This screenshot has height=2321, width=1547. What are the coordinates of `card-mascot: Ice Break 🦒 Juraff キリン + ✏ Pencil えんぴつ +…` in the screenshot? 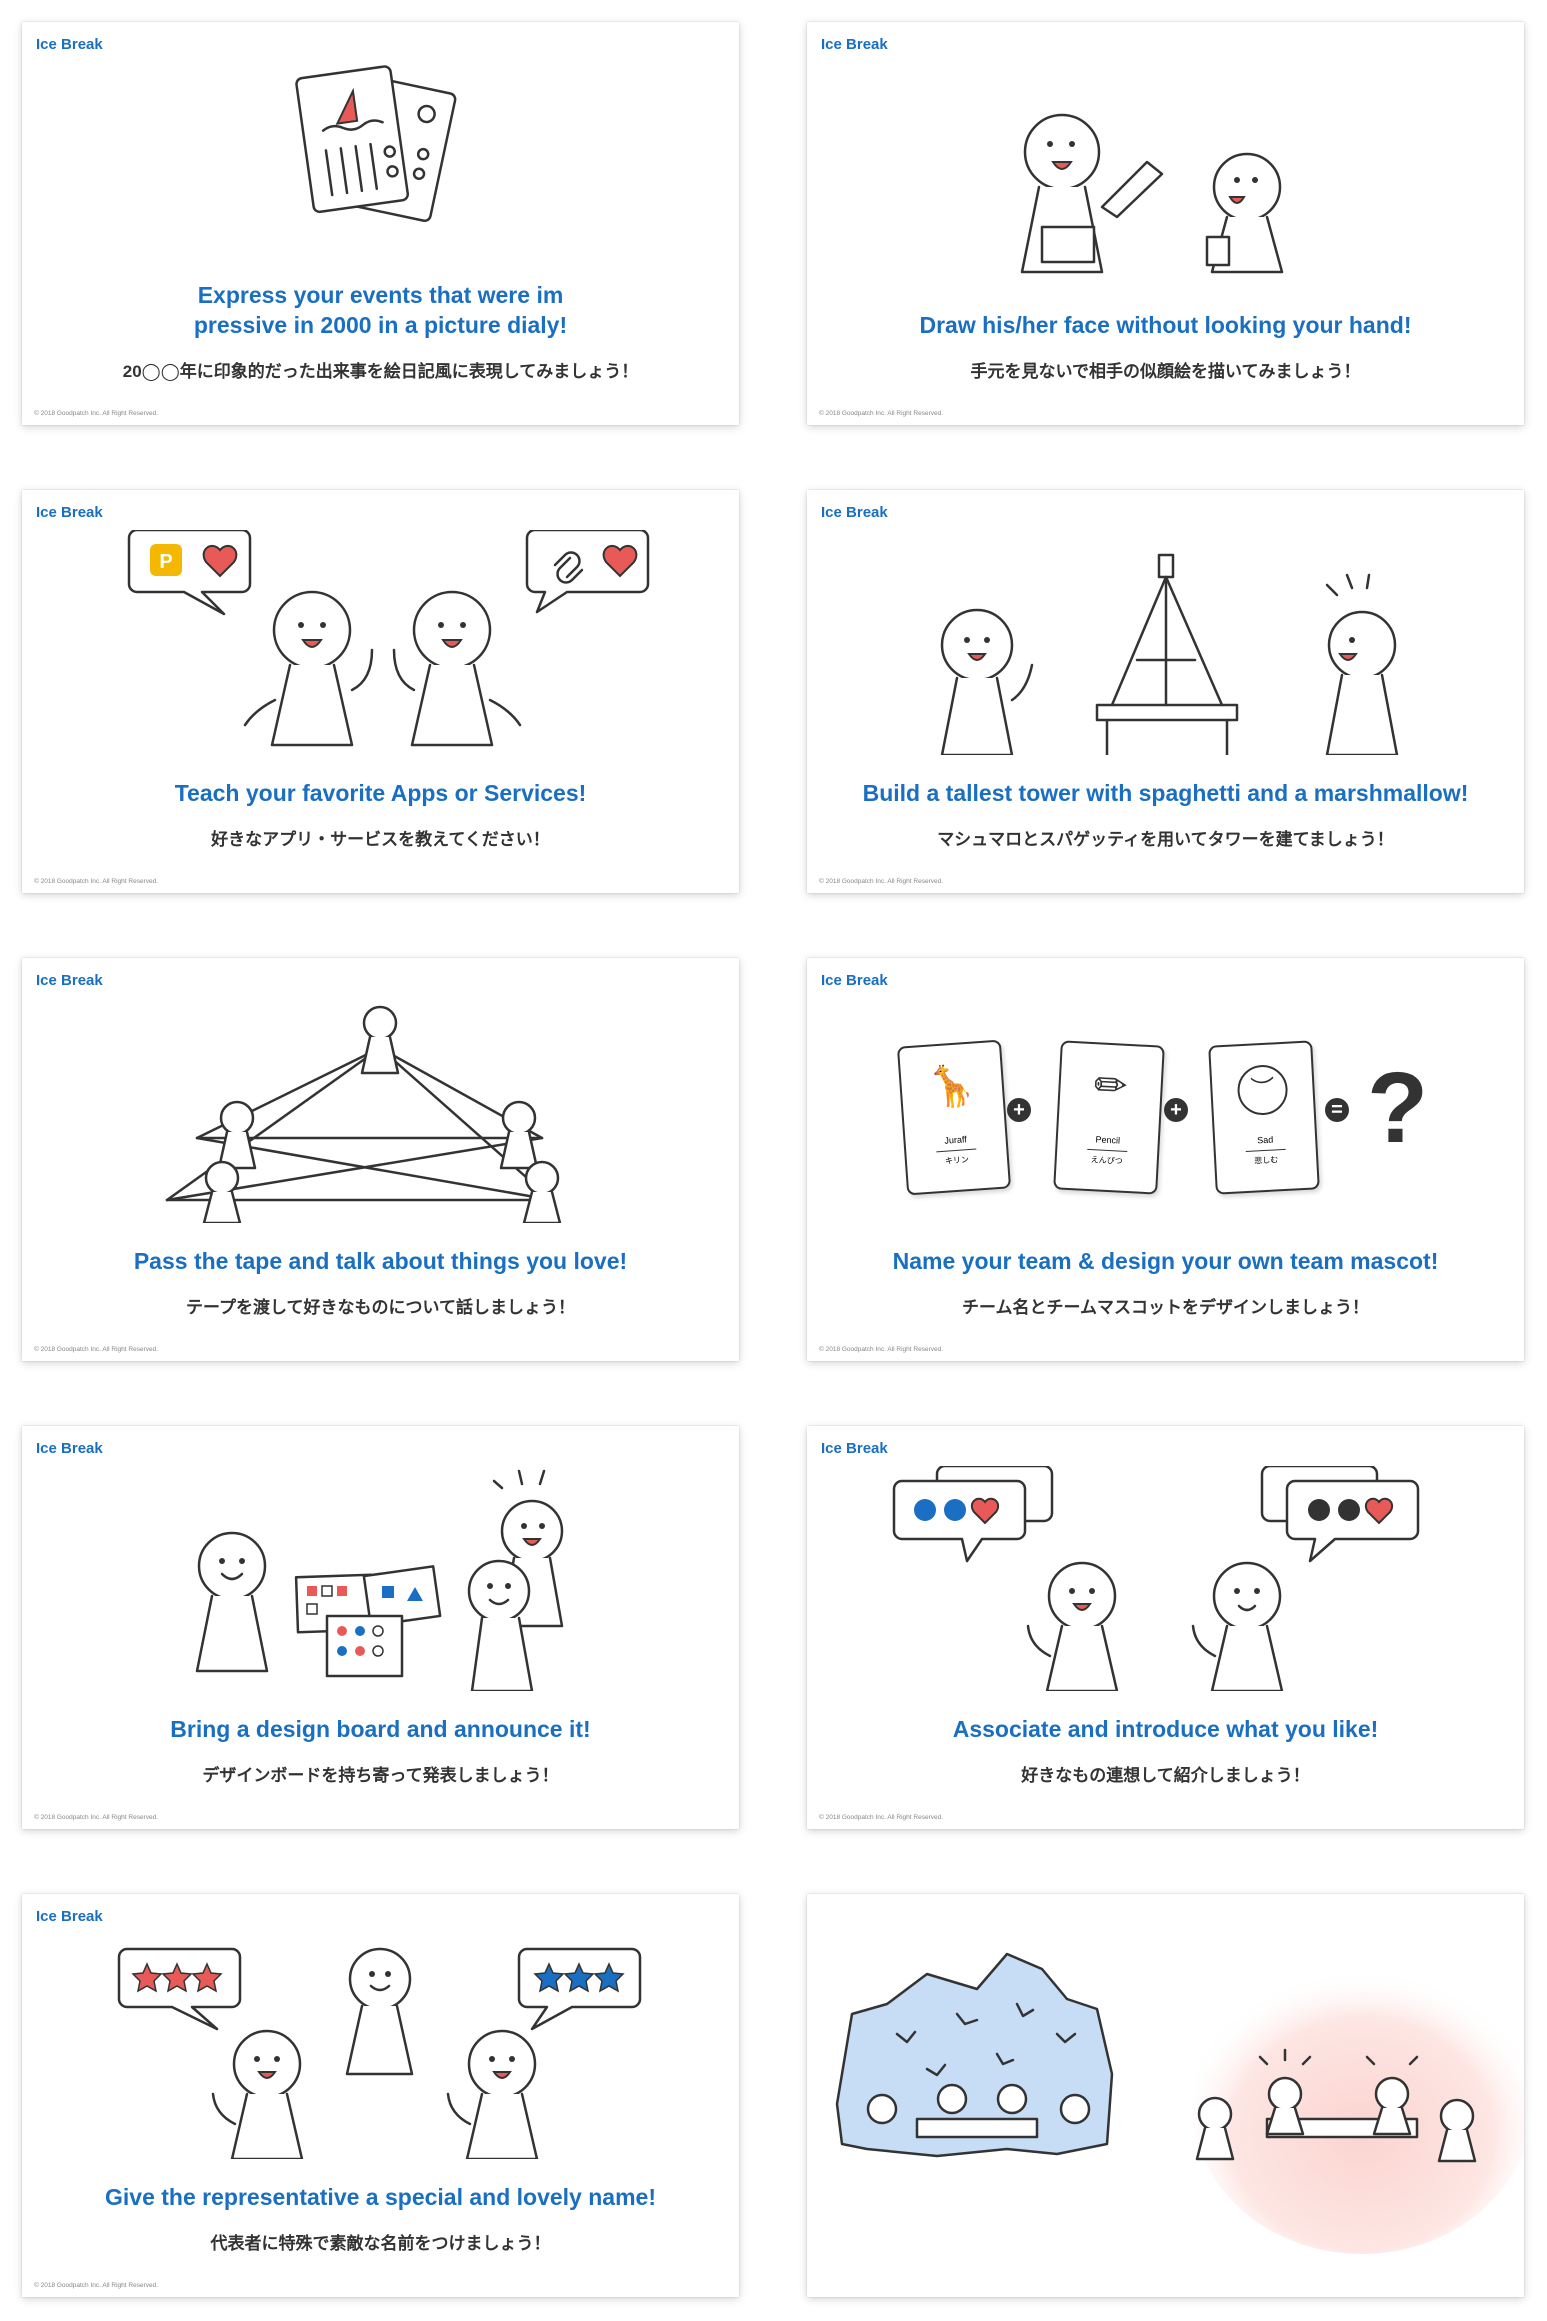 It's located at (1165, 1159).